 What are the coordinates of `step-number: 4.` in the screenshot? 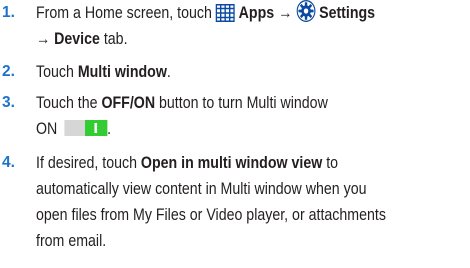 It's located at (8, 162).